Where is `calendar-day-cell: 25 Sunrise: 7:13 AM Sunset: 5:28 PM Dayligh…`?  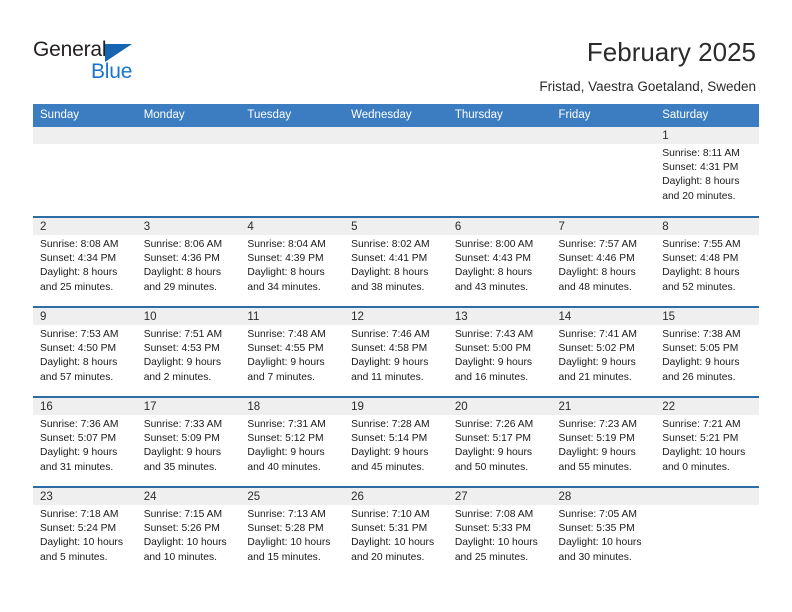 calendar-day-cell: 25 Sunrise: 7:13 AM Sunset: 5:28 PM Dayligh… is located at coordinates (292, 531).